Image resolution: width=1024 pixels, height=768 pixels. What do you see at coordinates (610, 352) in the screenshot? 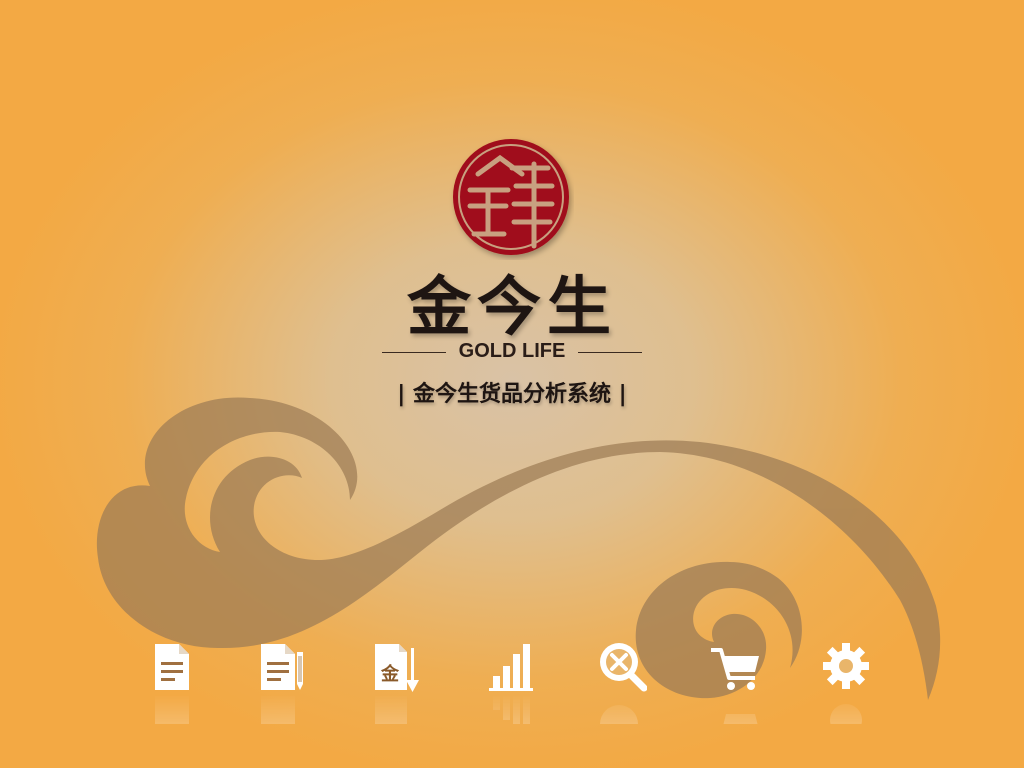
I see `divider-right` at bounding box center [610, 352].